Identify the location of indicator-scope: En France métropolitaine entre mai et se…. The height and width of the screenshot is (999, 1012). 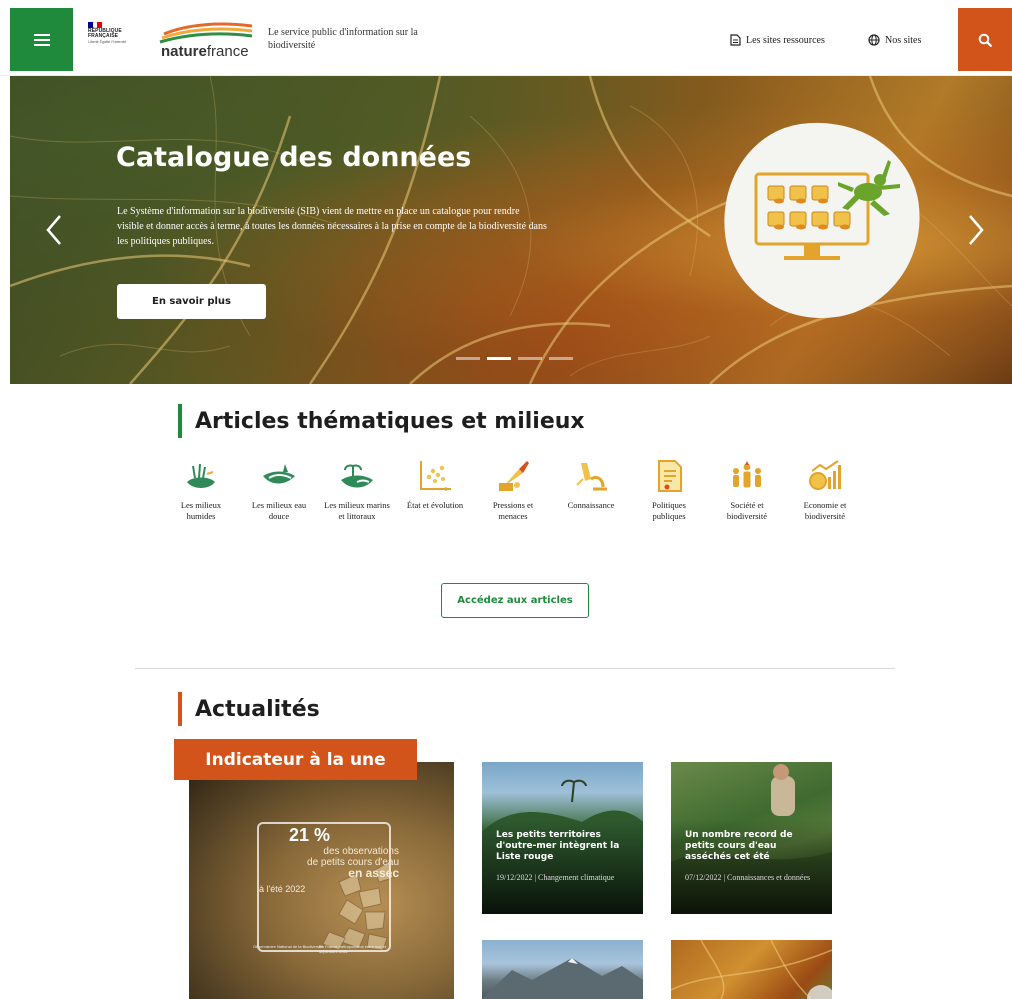
(352, 949).